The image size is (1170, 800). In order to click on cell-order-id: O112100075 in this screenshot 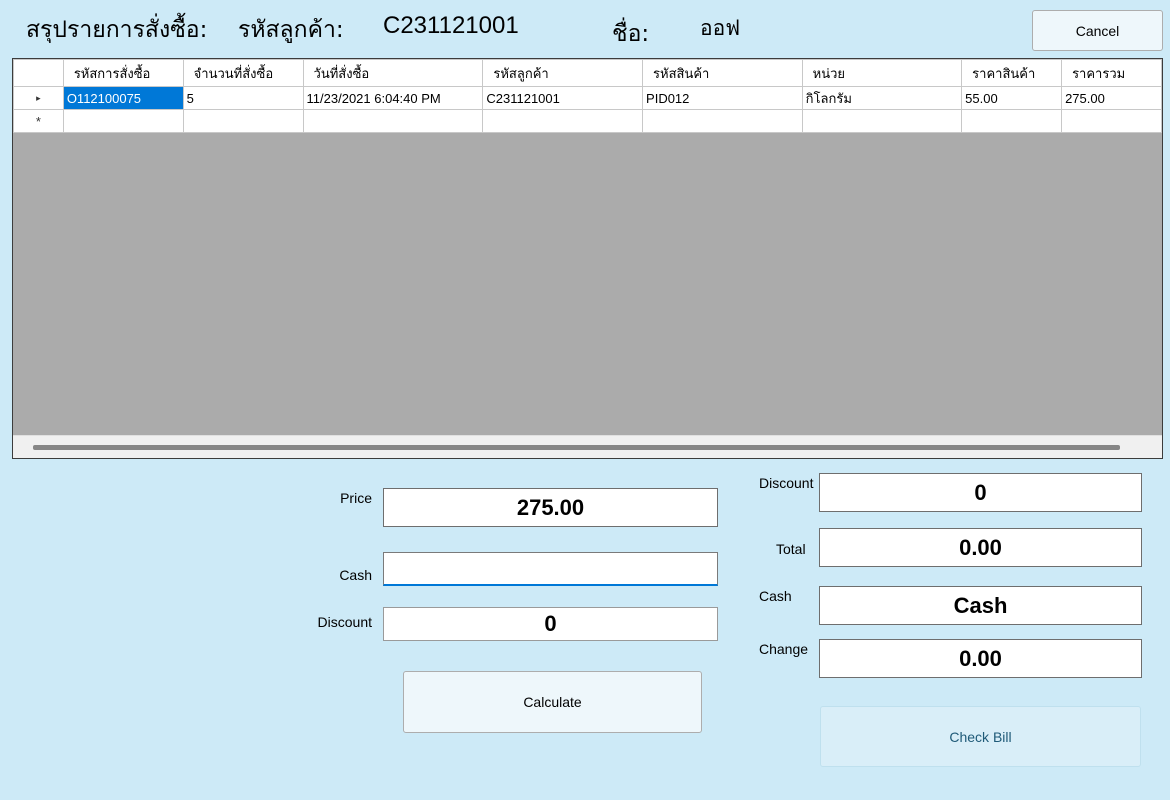, I will do `click(123, 98)`.